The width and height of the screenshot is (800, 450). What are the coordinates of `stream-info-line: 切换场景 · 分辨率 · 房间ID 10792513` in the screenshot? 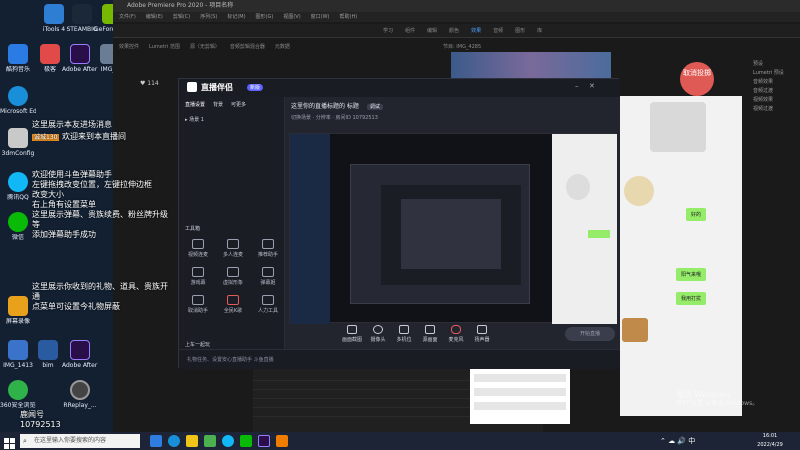 It's located at (334, 118).